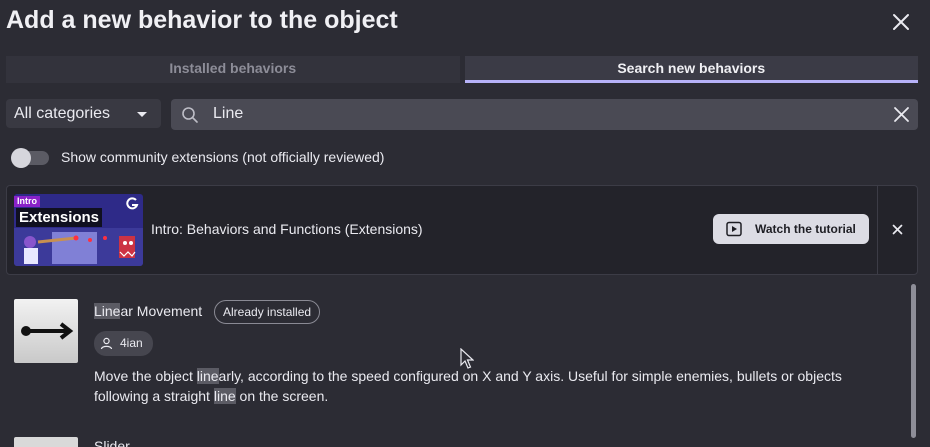  I want to click on author-chip: 4ian, so click(123, 343).